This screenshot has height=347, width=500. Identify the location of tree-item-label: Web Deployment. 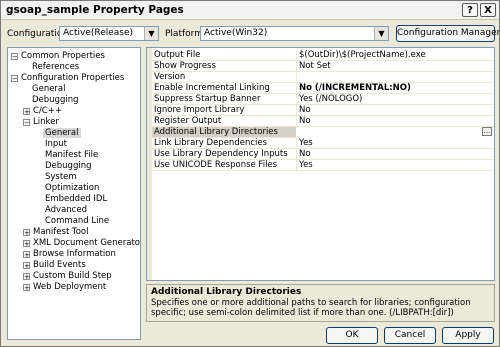
(70, 287).